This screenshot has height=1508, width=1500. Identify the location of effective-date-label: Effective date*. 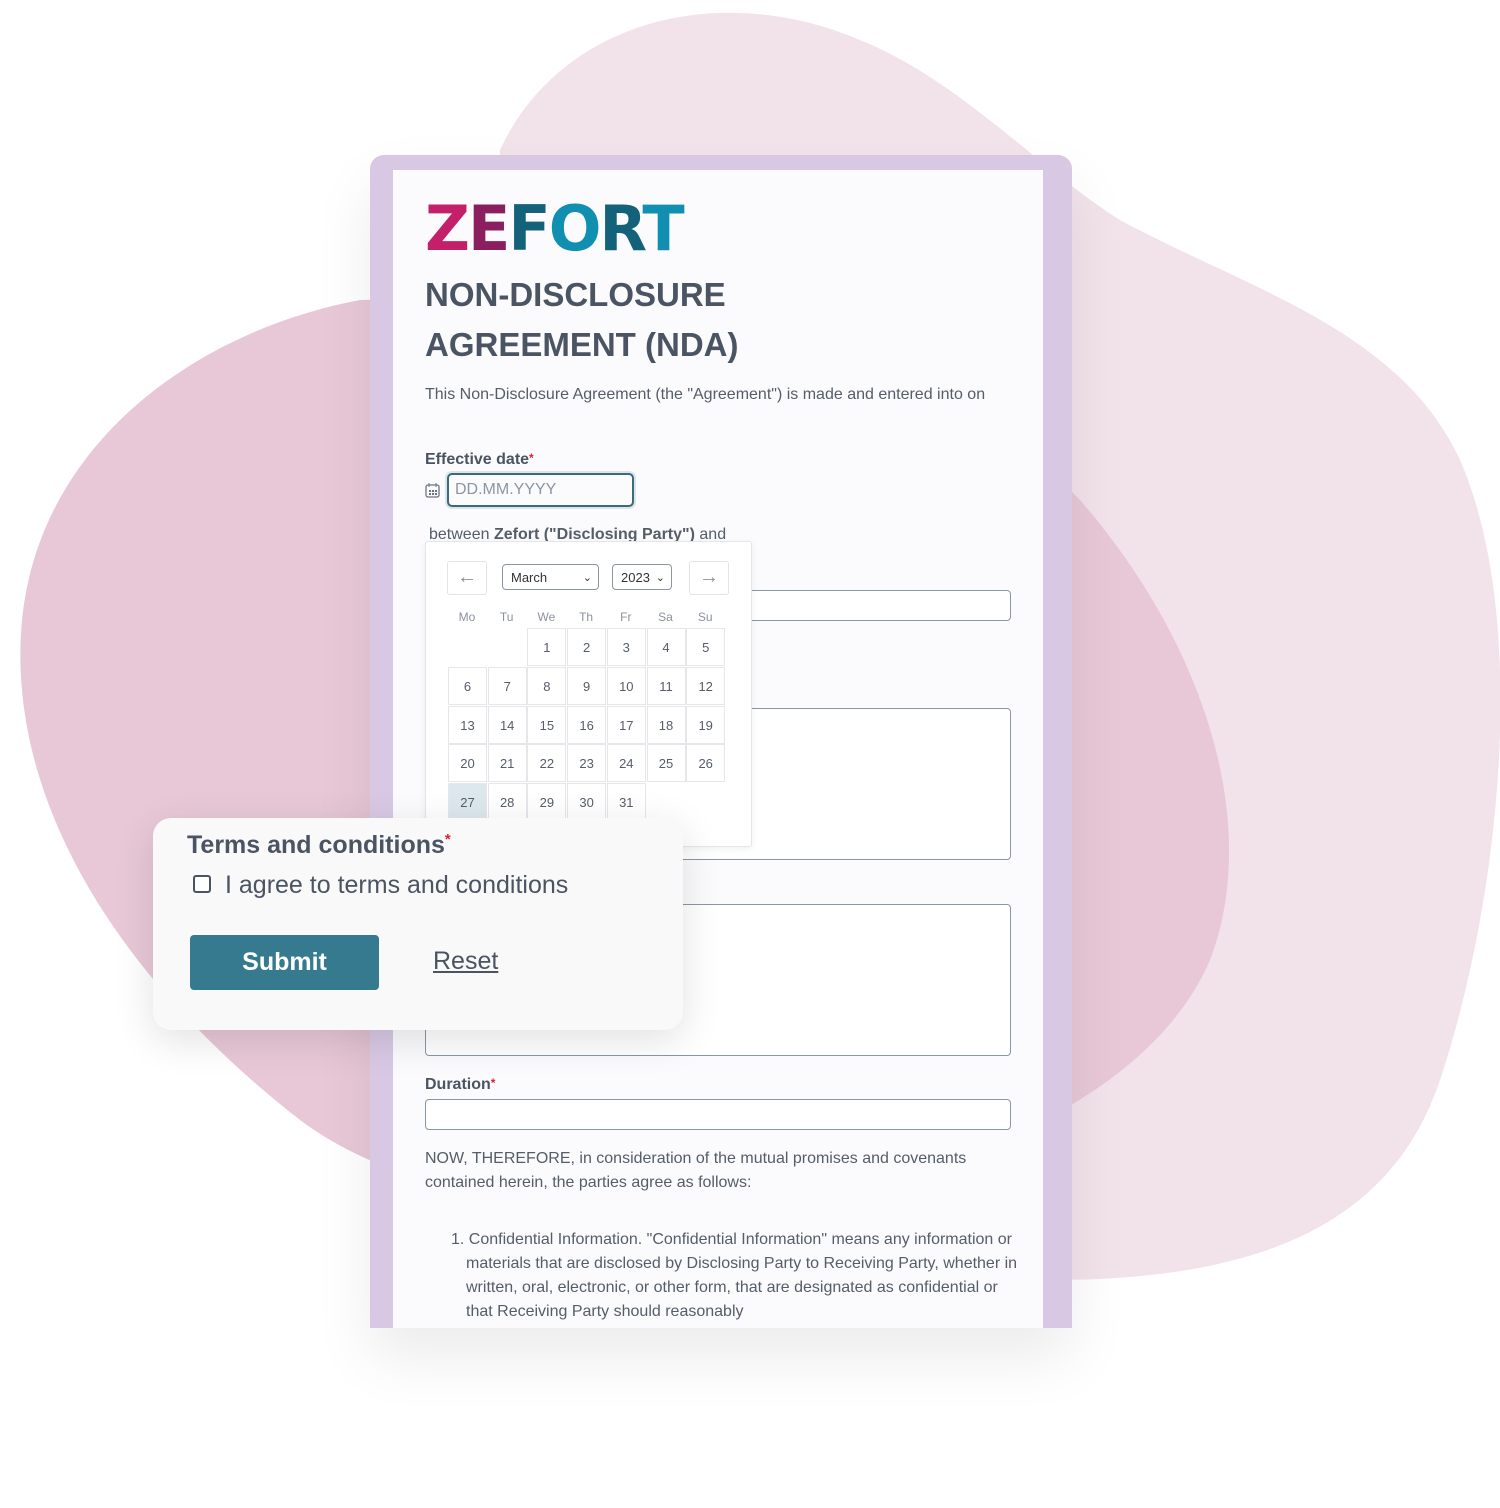
(479, 459).